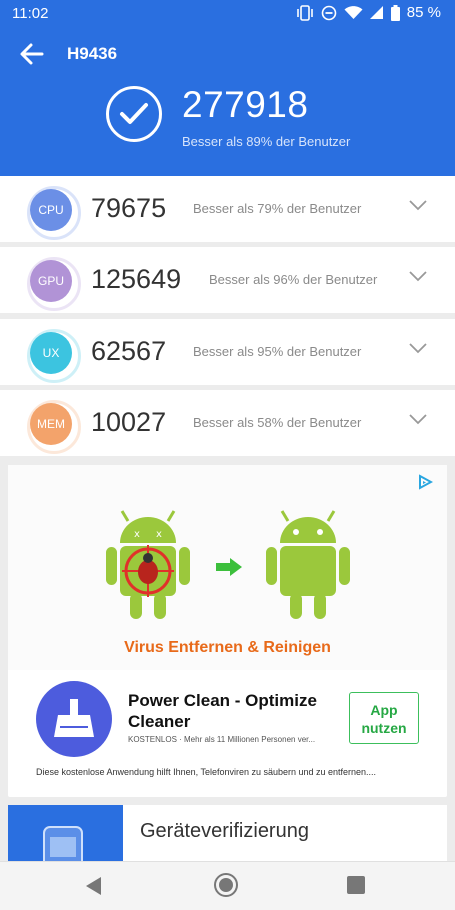 This screenshot has height=910, width=455. What do you see at coordinates (304, 12) in the screenshot?
I see `vibrate-icon` at bounding box center [304, 12].